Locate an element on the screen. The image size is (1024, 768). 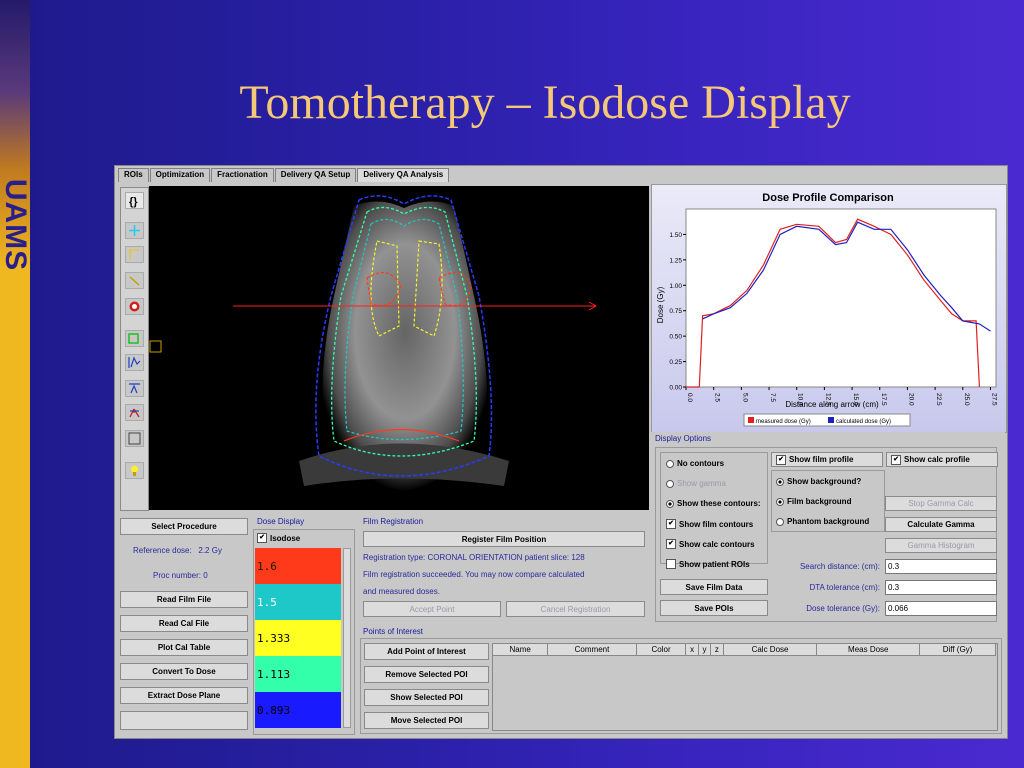
film-profile-toggle: ✔ Show film profile is located at coordinates (827, 459).